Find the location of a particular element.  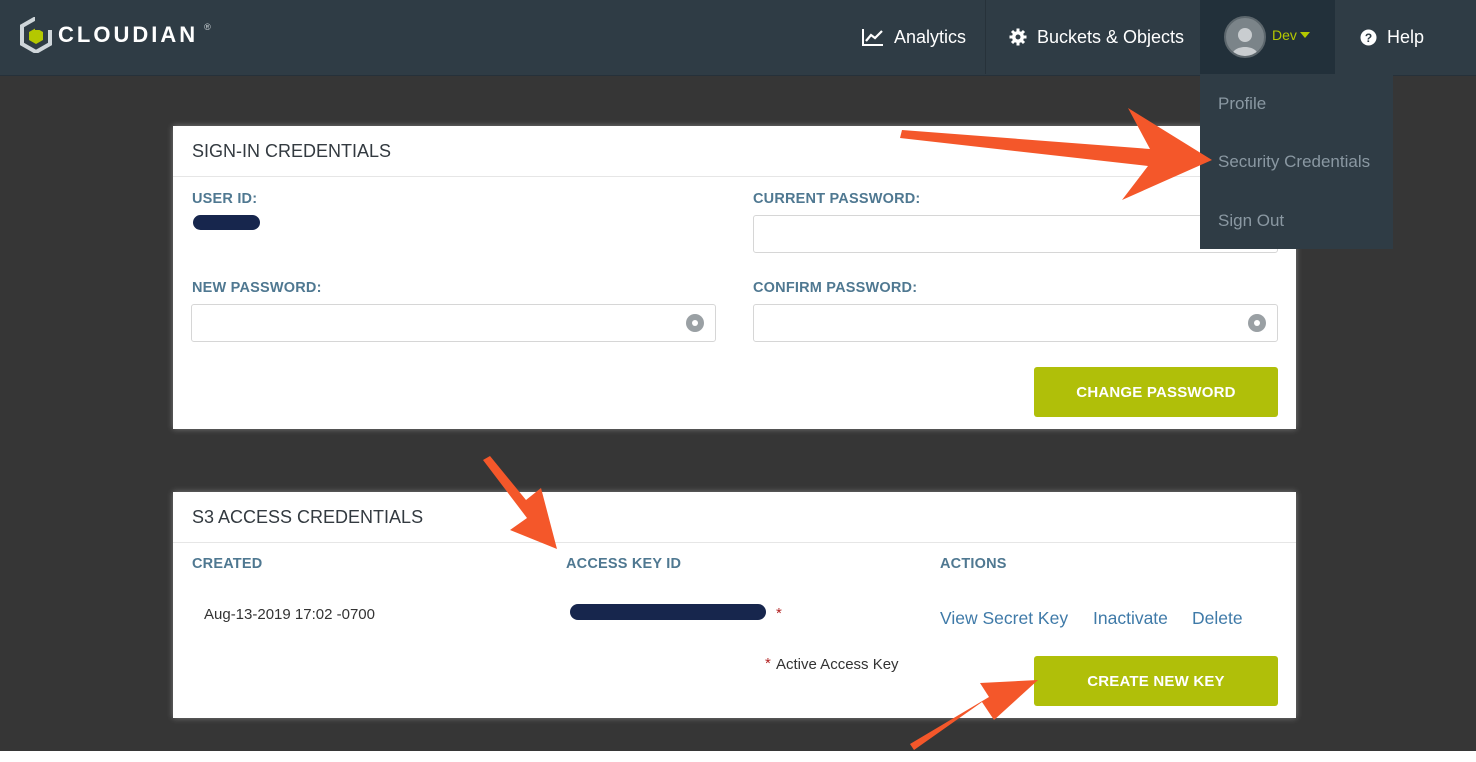

confirm-password-label: CONFIRM PASSWORD: is located at coordinates (835, 288).